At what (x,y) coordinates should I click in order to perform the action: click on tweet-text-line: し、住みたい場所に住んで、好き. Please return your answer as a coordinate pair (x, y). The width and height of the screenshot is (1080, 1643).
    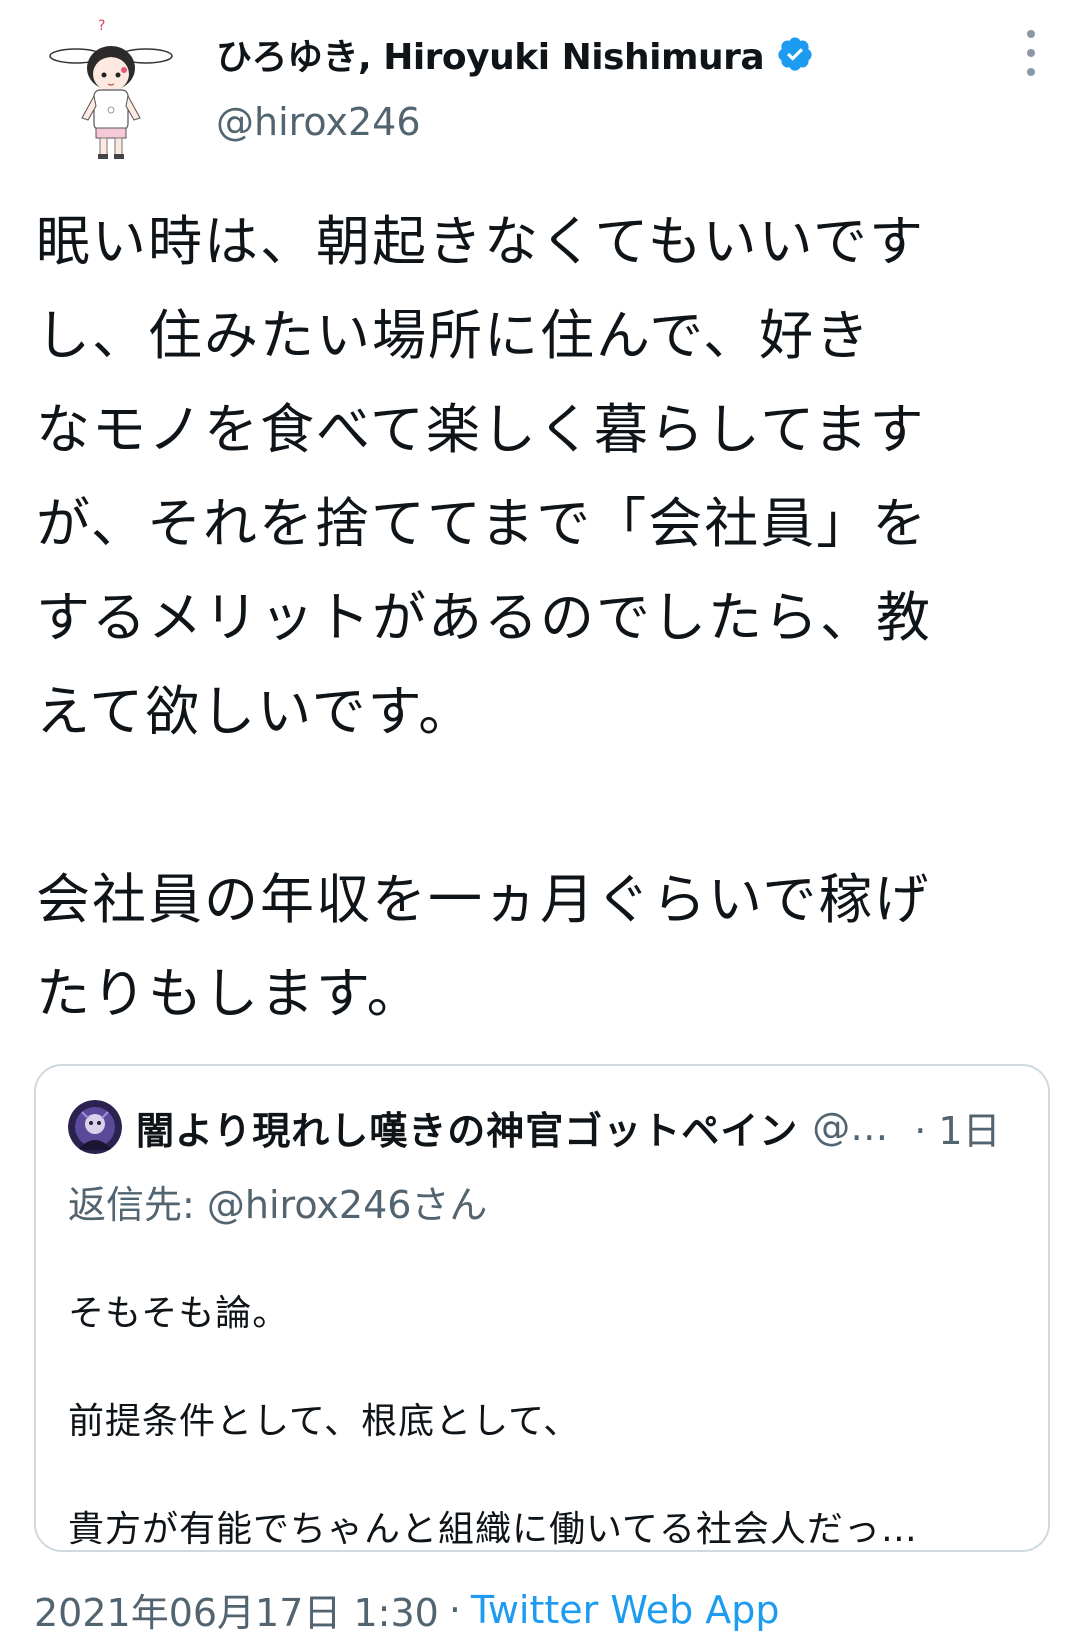
    Looking at the image, I should click on (454, 335).